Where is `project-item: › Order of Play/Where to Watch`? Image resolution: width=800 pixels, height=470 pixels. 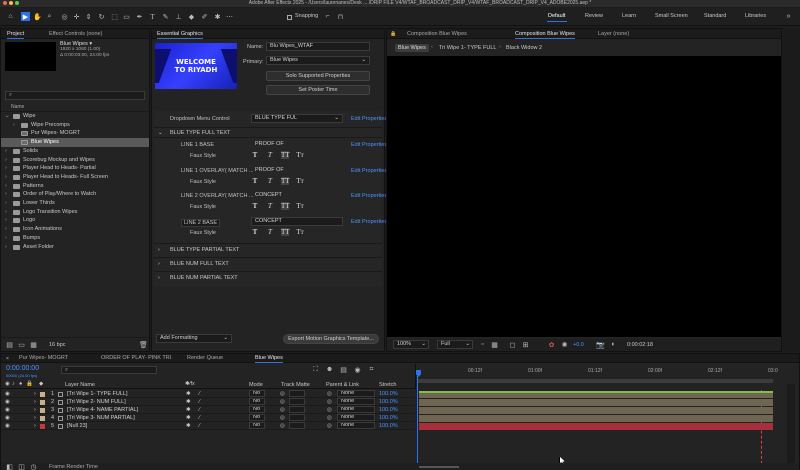
project-item: › Order of Play/Where to Watch is located at coordinates (75, 194).